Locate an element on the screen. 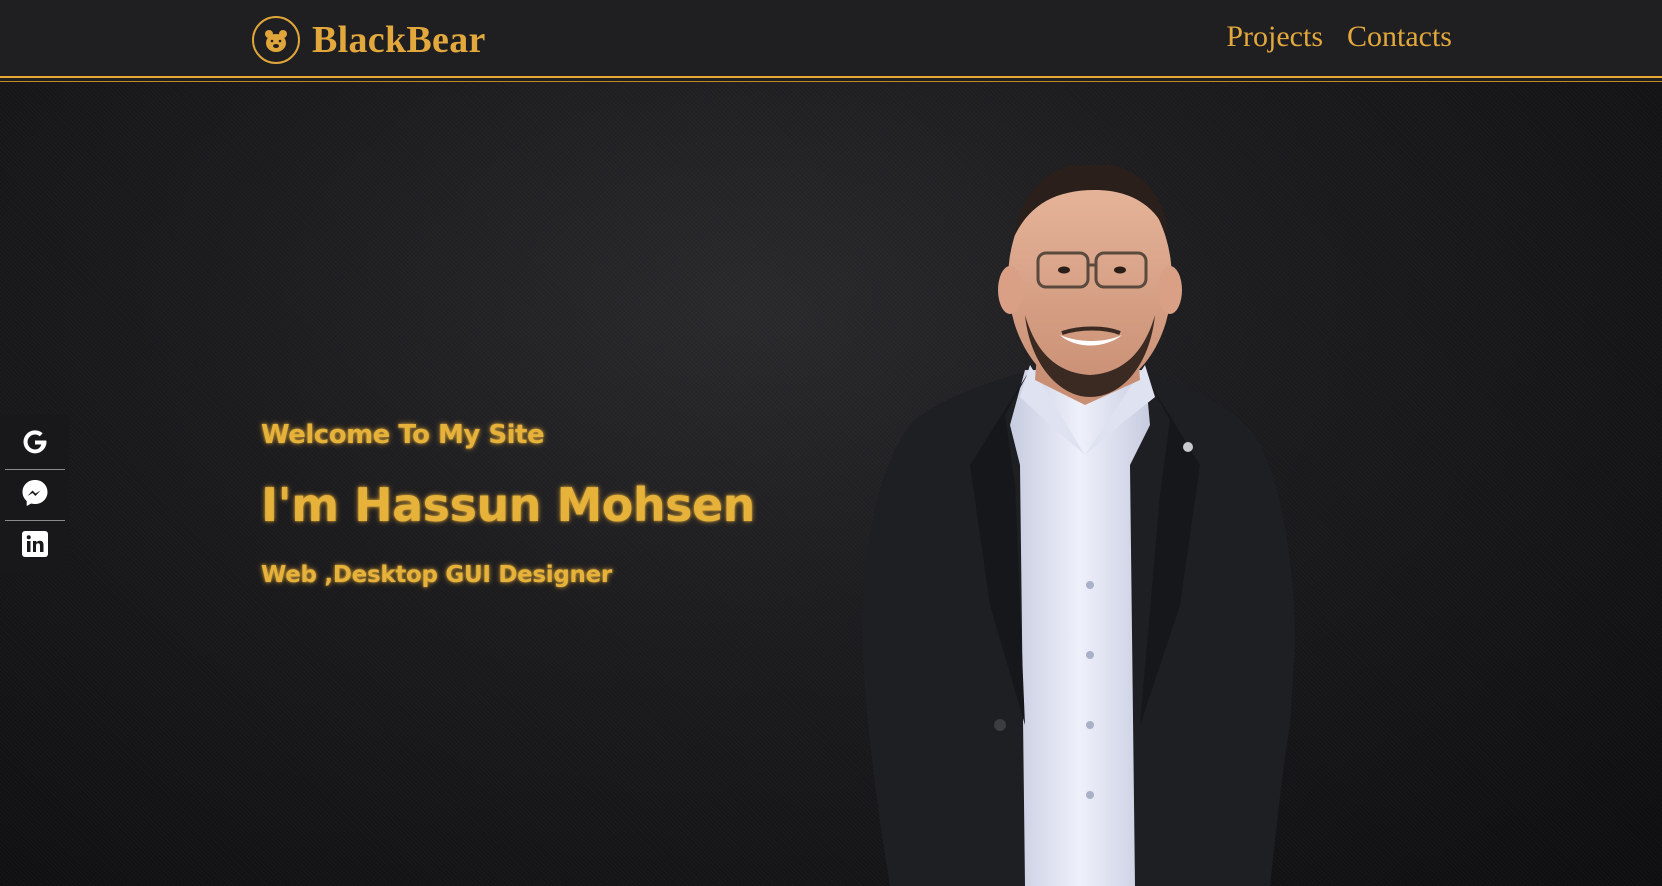 The width and height of the screenshot is (1662, 886). messenger-icon is located at coordinates (35, 495).